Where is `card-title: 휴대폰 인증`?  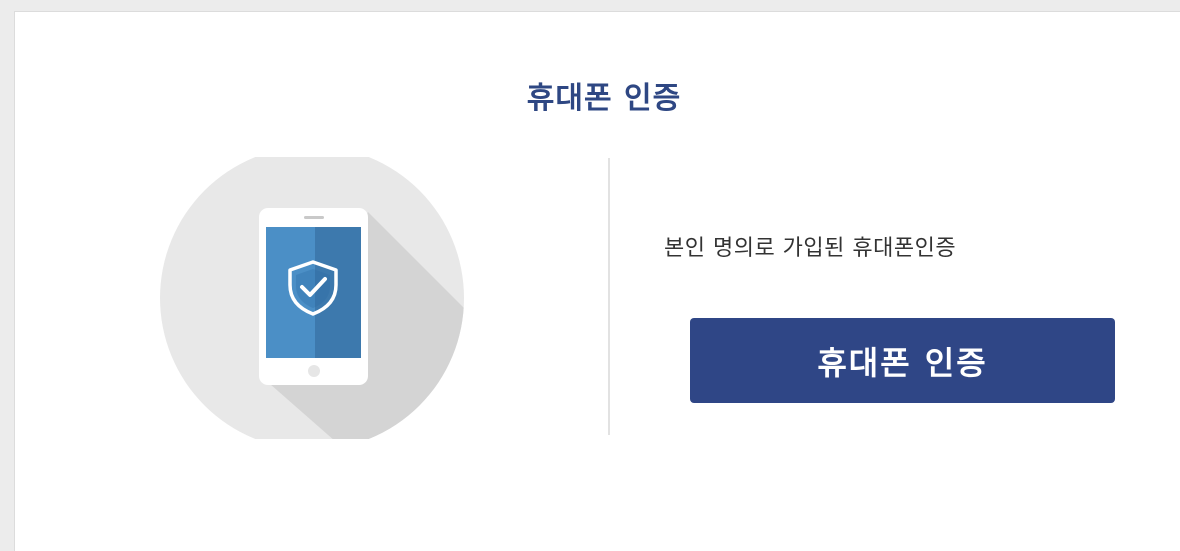 card-title: 휴대폰 인증 is located at coordinates (604, 98).